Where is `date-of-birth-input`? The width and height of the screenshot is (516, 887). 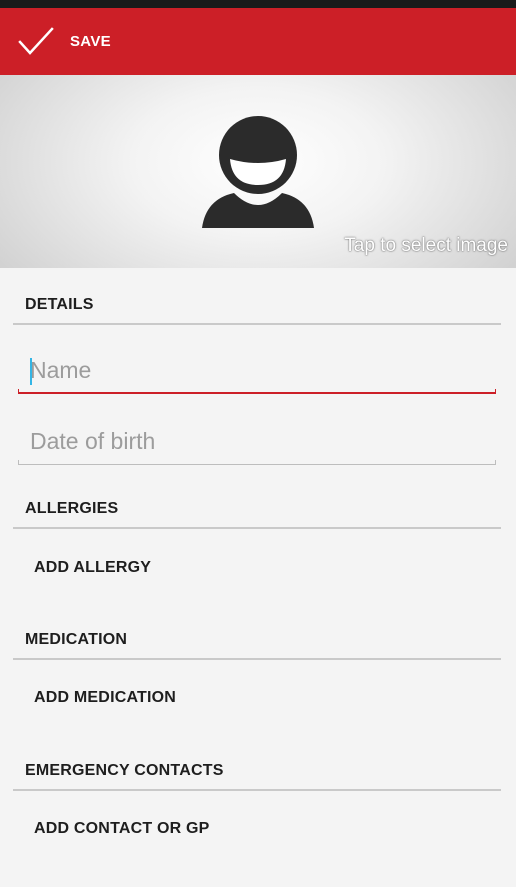
date-of-birth-input is located at coordinates (257, 441).